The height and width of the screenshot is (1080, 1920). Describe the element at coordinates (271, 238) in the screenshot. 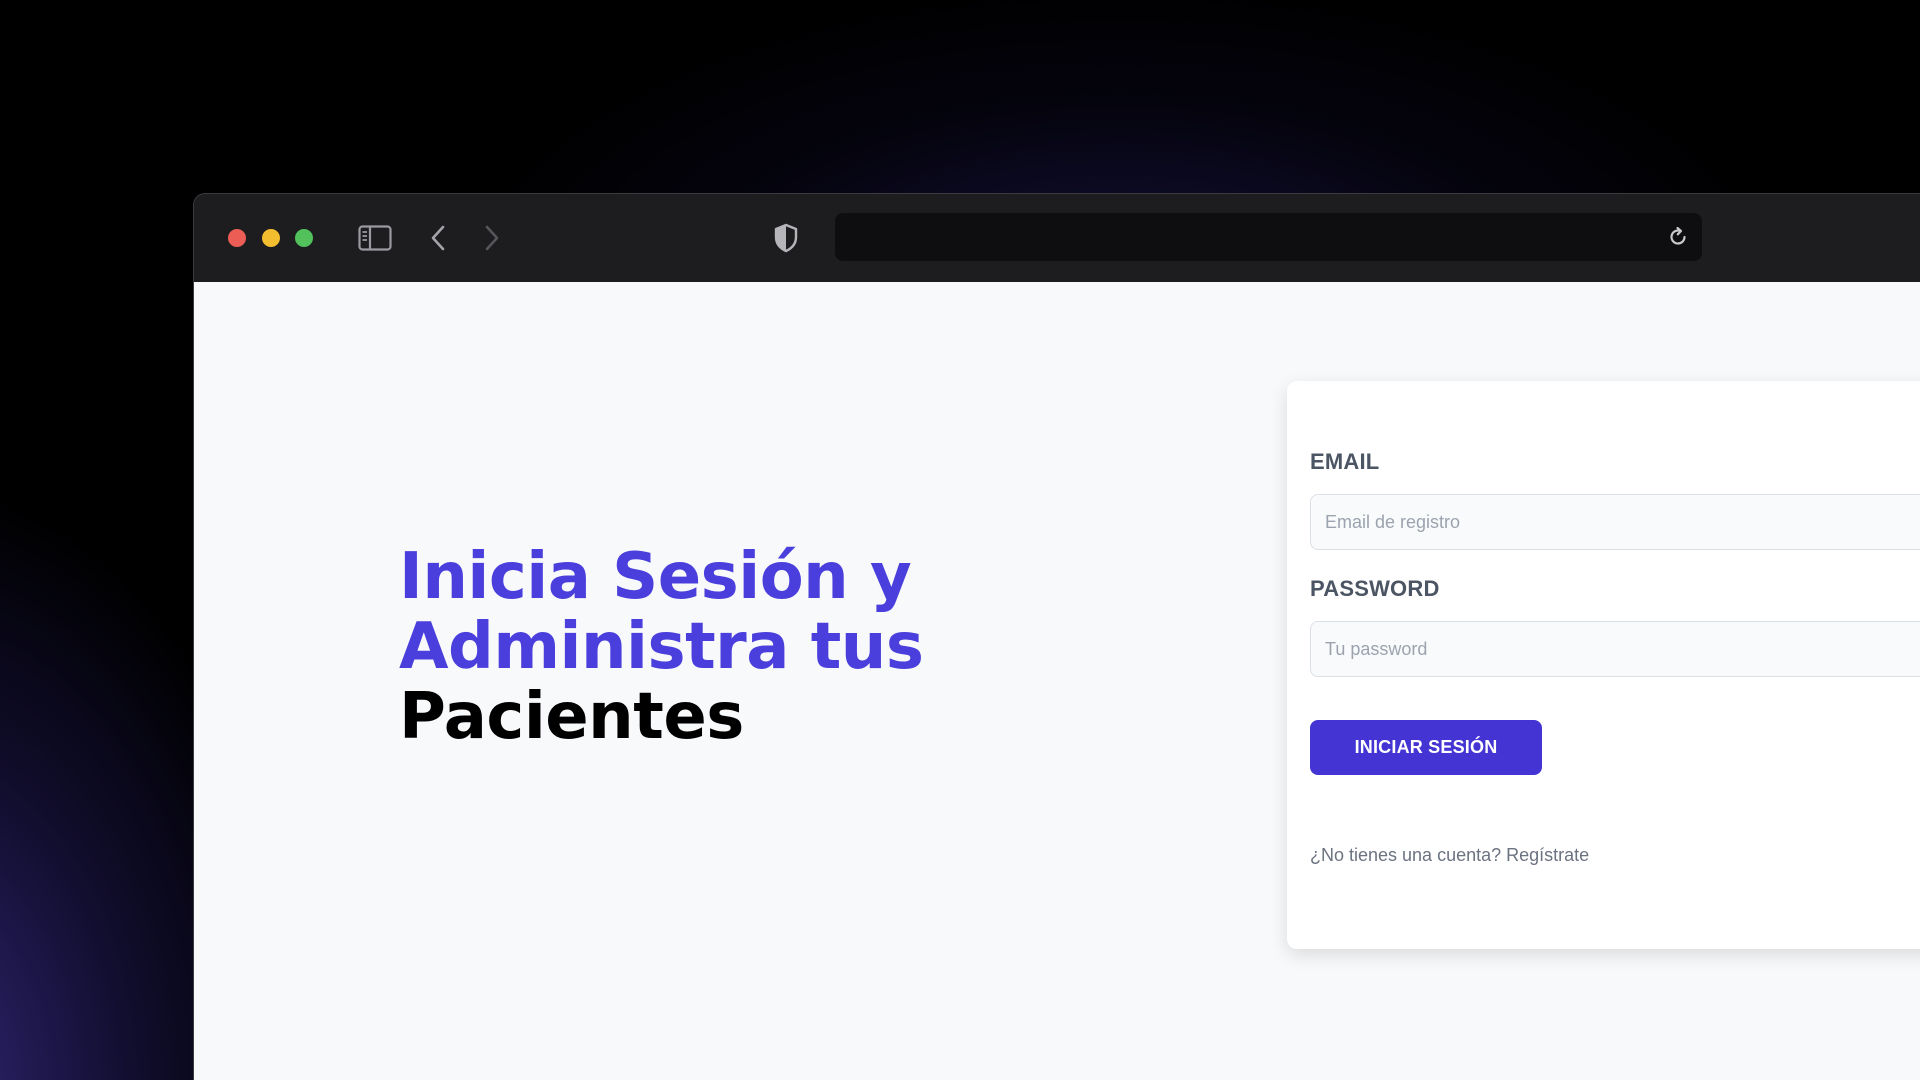

I see `minimize-window-button` at that location.